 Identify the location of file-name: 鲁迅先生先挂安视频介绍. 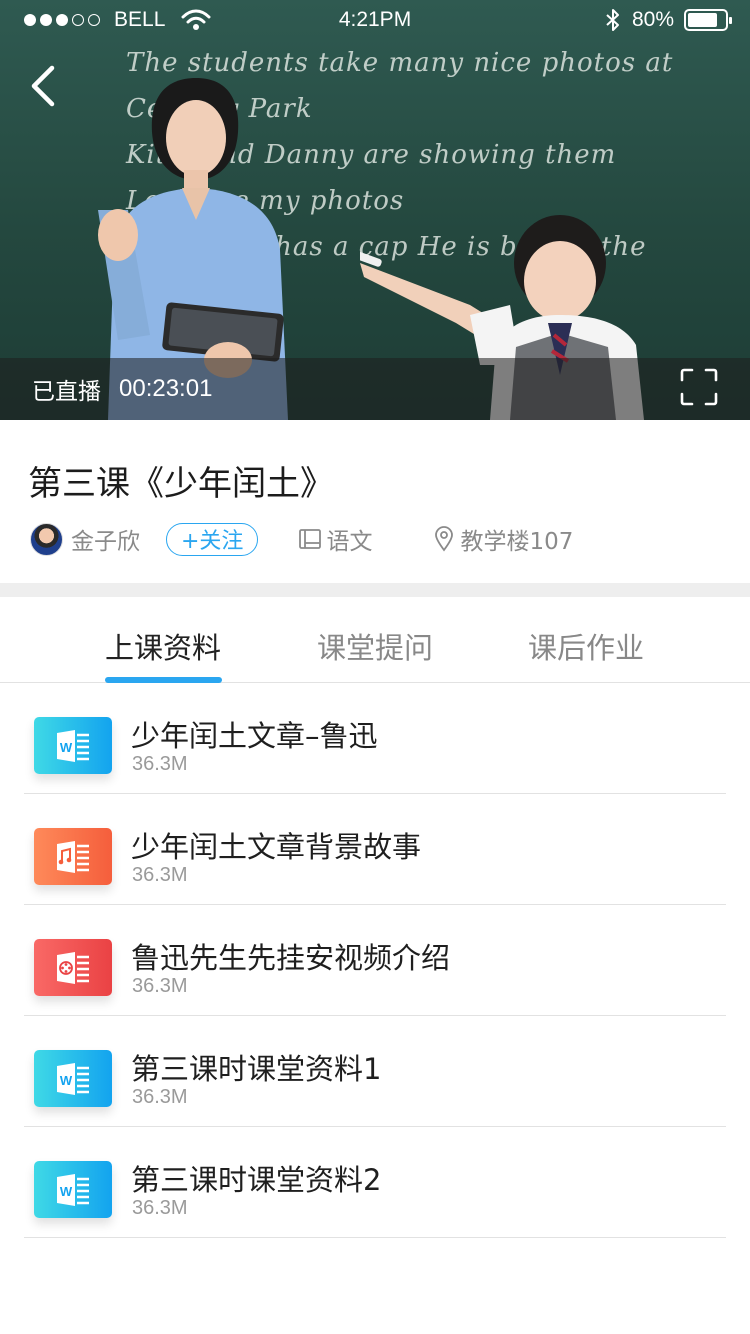
(291, 958).